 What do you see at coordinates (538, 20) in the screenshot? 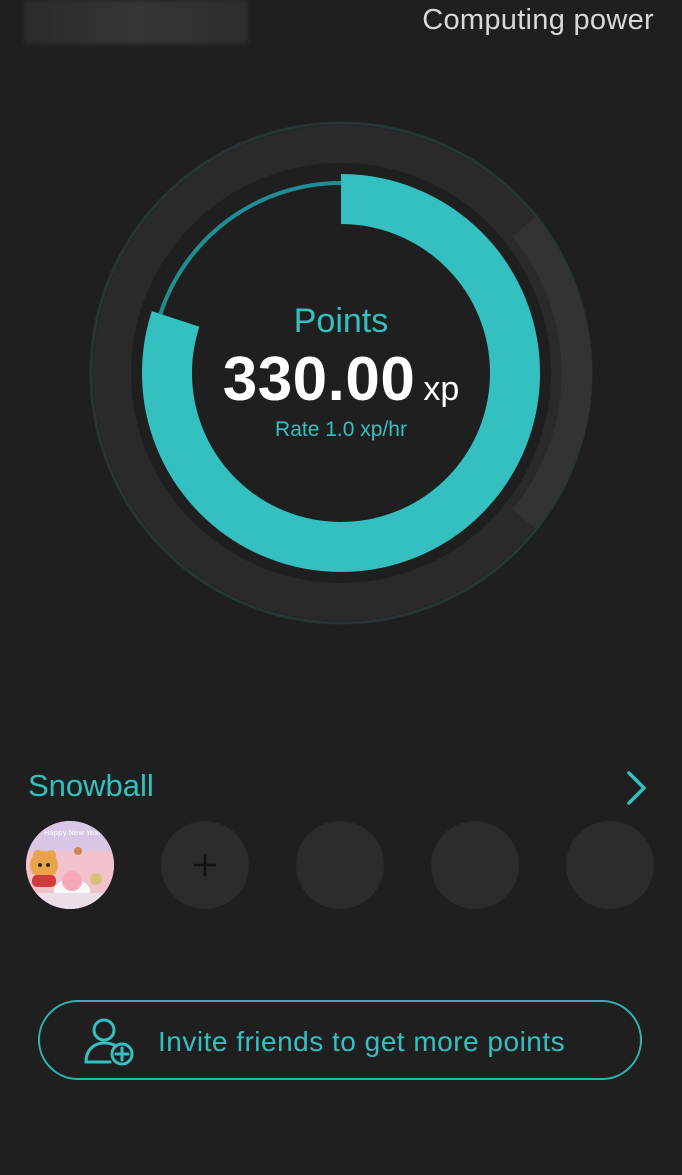
I see `computing-power-link: Computing power` at bounding box center [538, 20].